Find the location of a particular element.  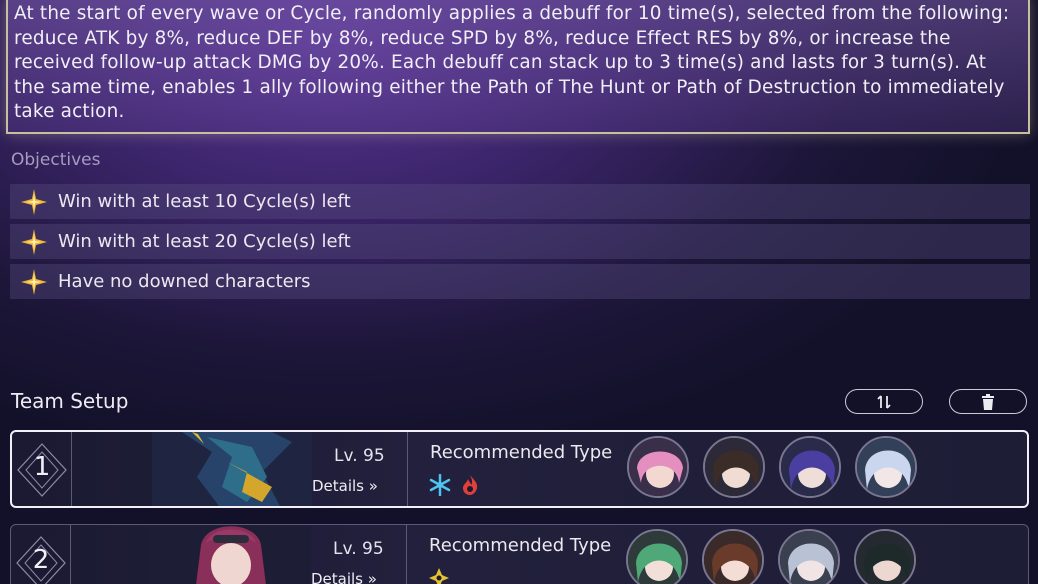

objective-item: Win with at least 20 Cycle(s) left is located at coordinates (520, 241).